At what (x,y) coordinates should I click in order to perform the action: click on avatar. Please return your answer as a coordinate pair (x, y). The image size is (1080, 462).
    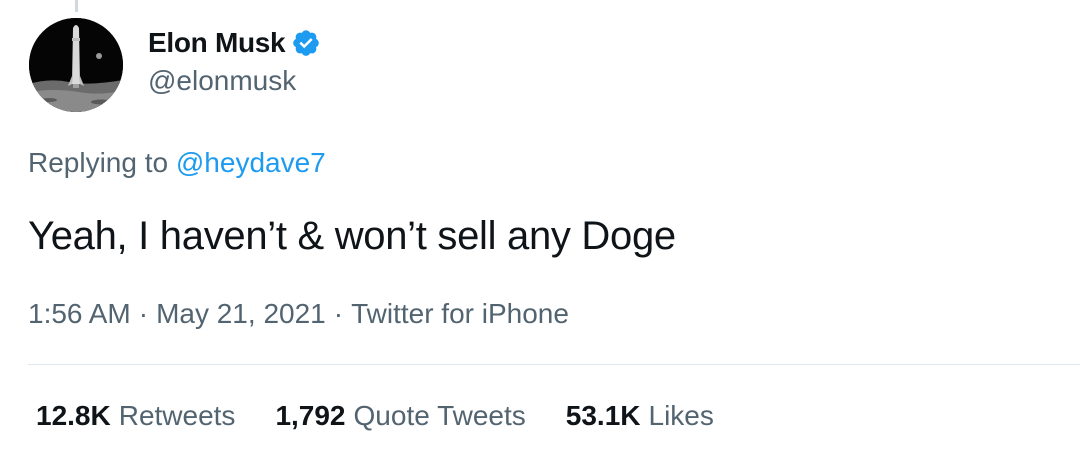
    Looking at the image, I should click on (76, 65).